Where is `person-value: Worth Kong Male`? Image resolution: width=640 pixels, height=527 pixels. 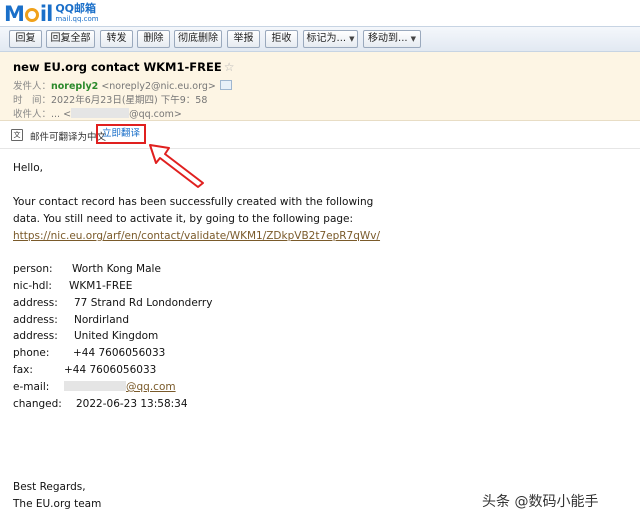
person-value: Worth Kong Male is located at coordinates (116, 269).